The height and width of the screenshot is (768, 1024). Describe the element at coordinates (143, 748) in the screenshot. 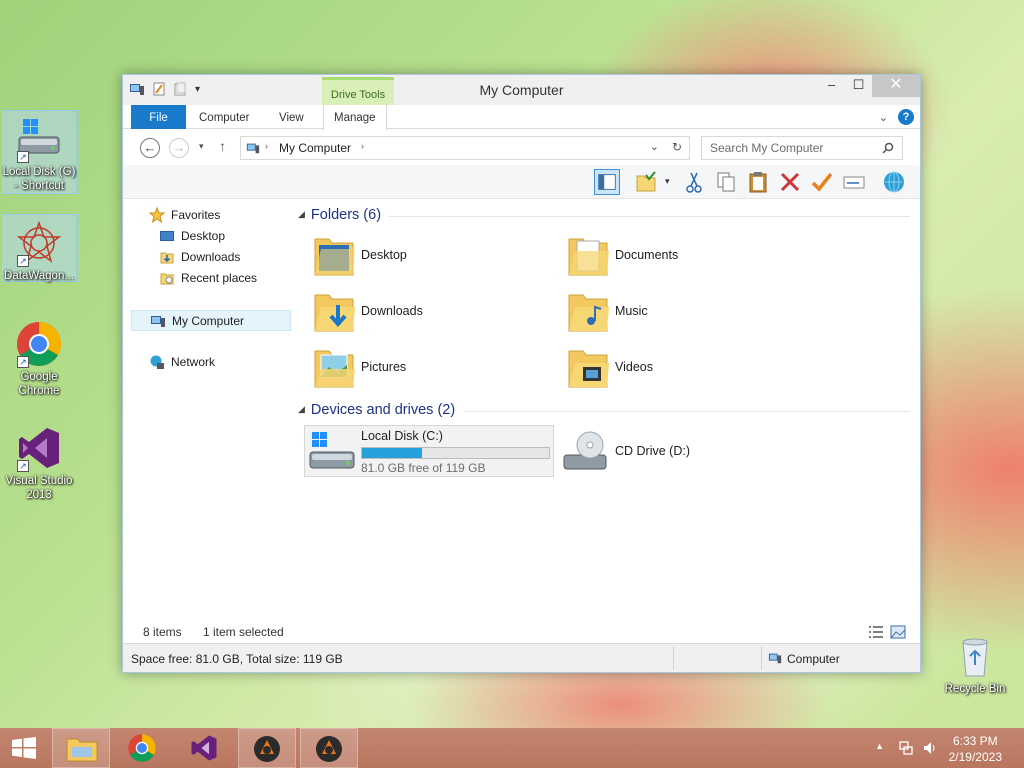

I see `taskbar-chrome` at that location.